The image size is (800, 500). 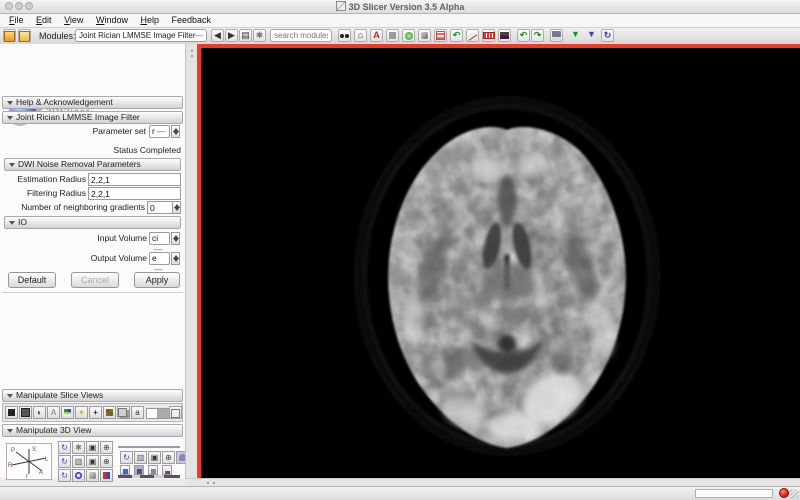 What do you see at coordinates (9, 35) in the screenshot?
I see `load-scene-button` at bounding box center [9, 35].